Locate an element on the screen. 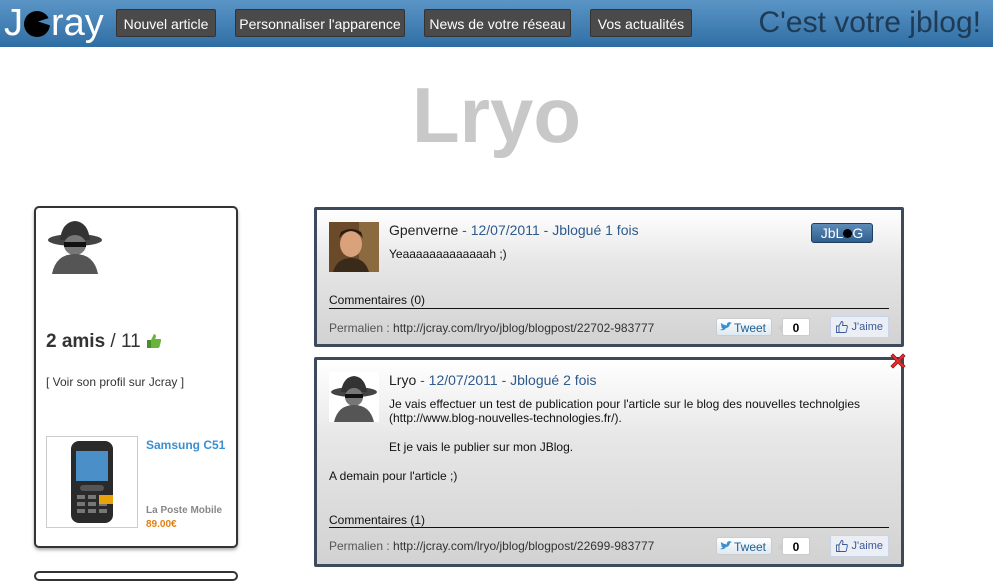 The image size is (993, 581). ad-price: 89.00€ is located at coordinates (161, 524).